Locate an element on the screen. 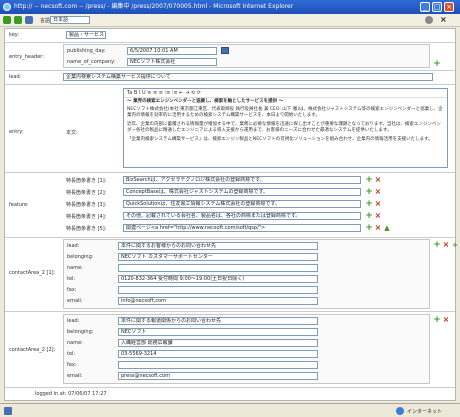  key-select: 製品・サービス is located at coordinates (86, 35).